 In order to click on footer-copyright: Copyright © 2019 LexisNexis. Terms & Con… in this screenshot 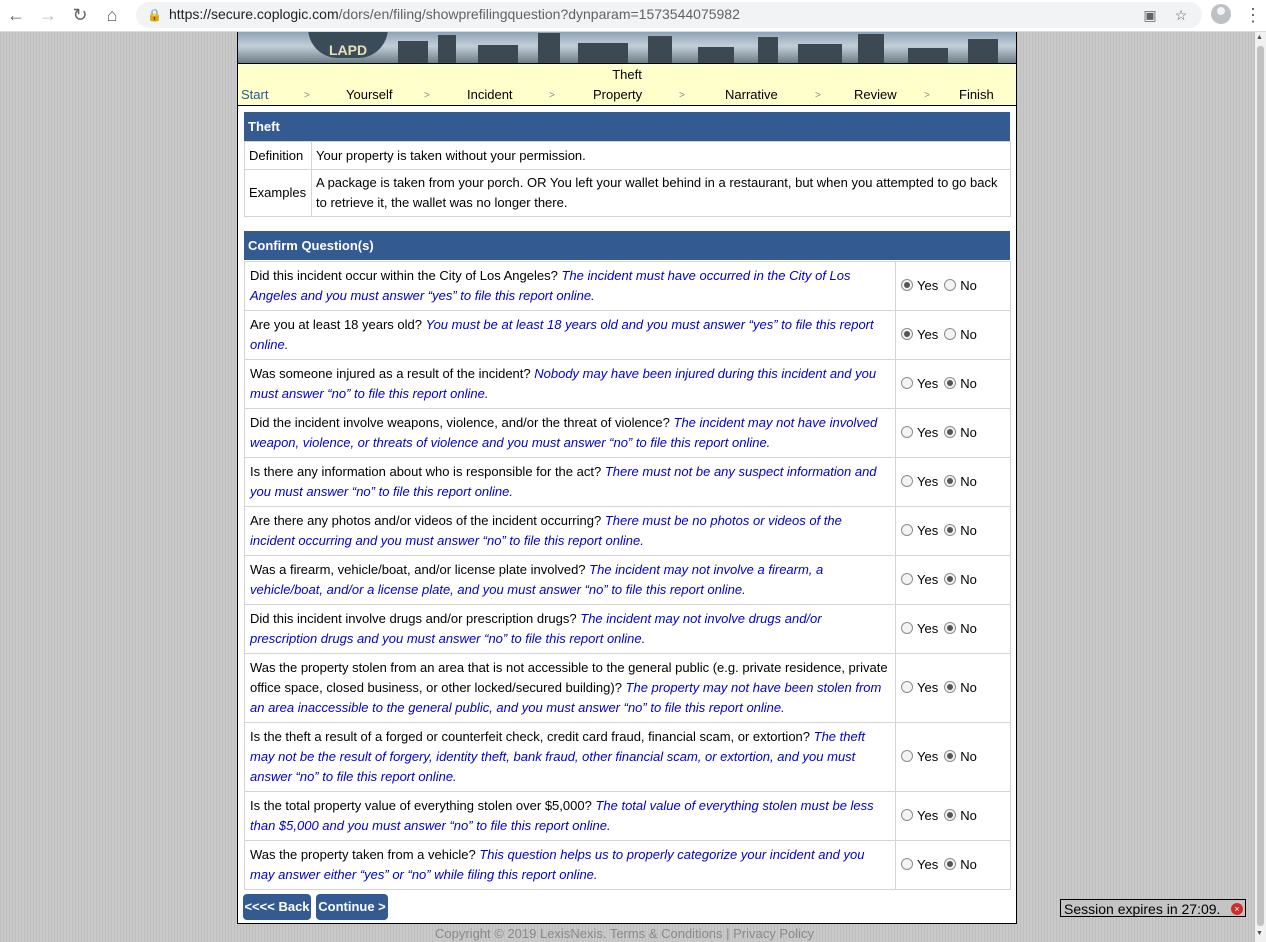, I will do `click(625, 933)`.